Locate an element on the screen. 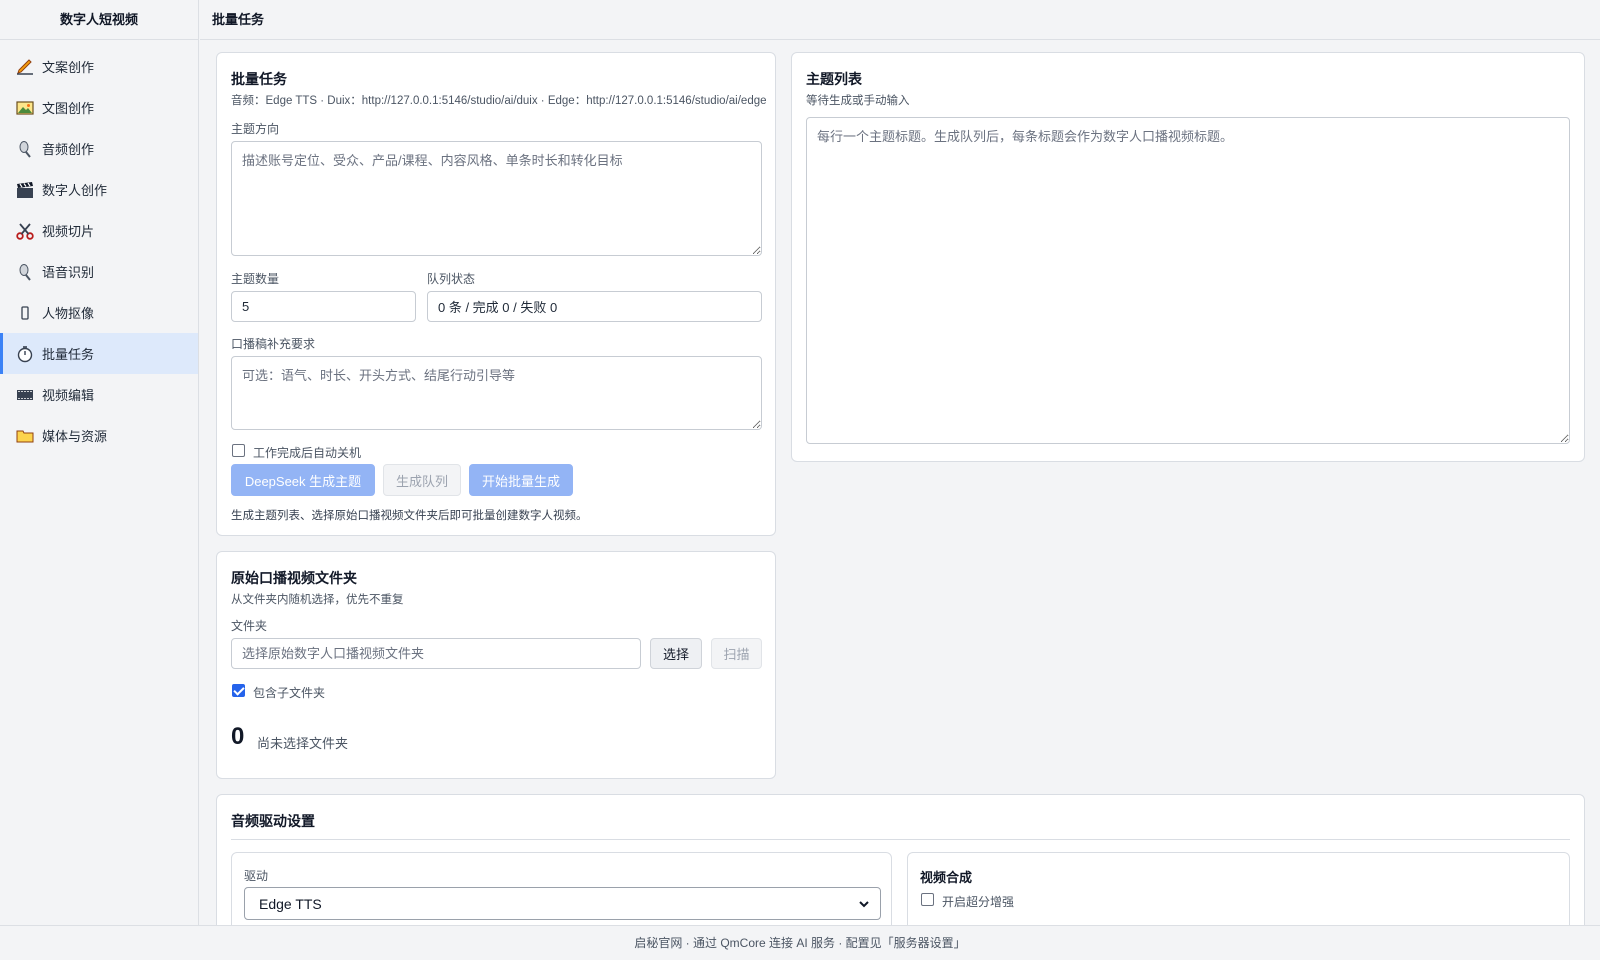 The height and width of the screenshot is (960, 1600). film-icon is located at coordinates (25, 395).